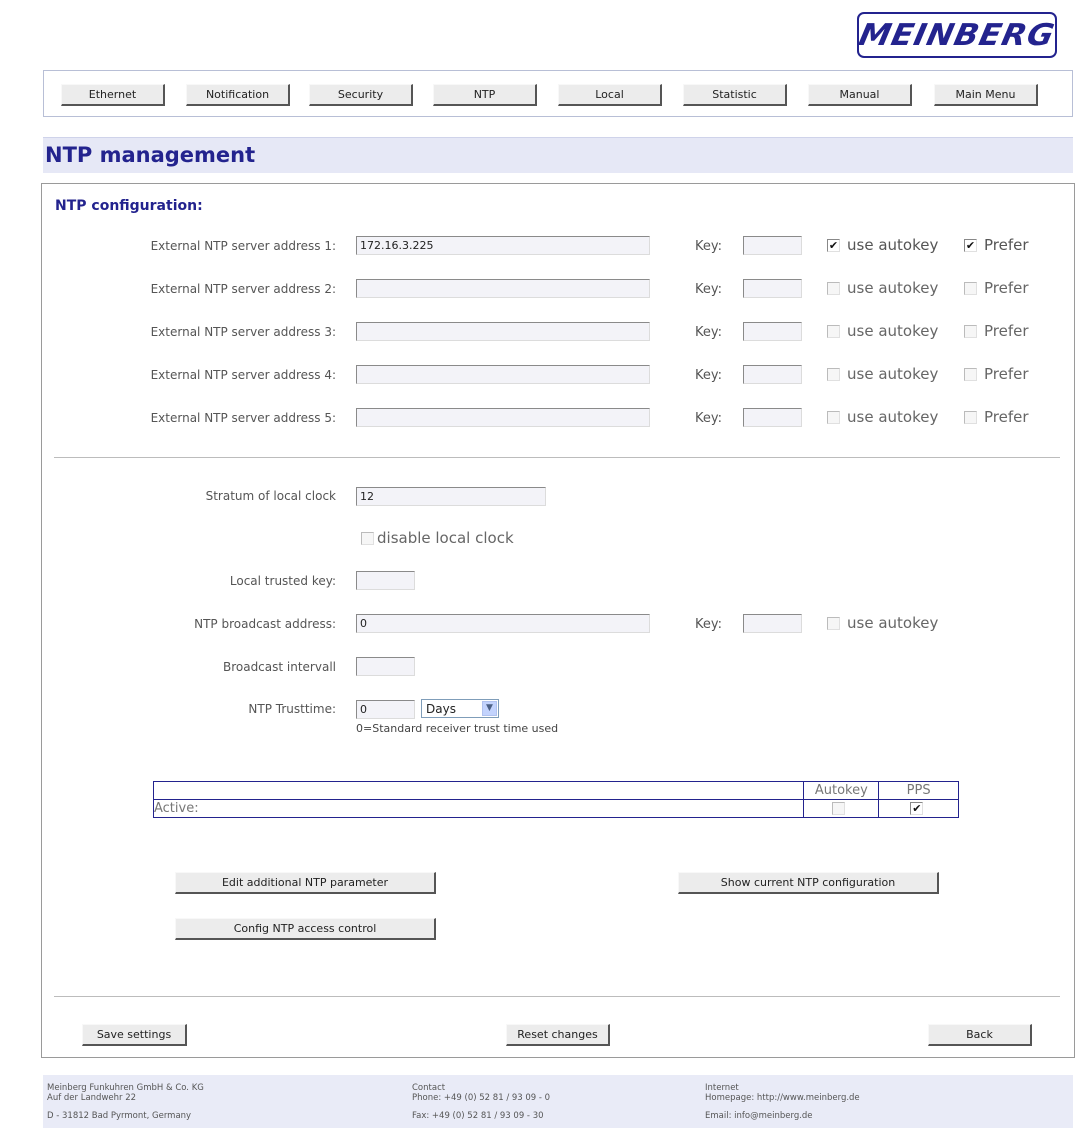 The image size is (1092, 1128). What do you see at coordinates (243, 418) in the screenshot?
I see `server-5-label: External NTP server address 5:` at bounding box center [243, 418].